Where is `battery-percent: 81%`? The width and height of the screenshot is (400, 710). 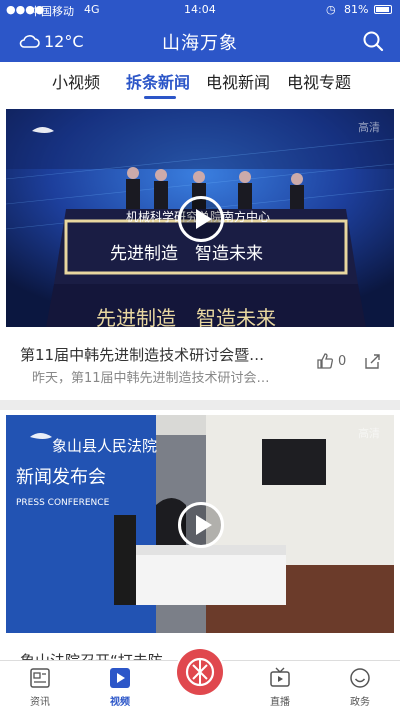 battery-percent: 81% is located at coordinates (356, 9).